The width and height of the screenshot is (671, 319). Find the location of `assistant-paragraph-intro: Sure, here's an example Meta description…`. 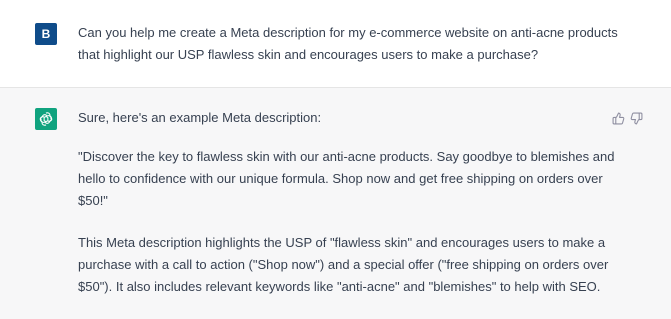

assistant-paragraph-intro: Sure, here's an example Meta description… is located at coordinates (200, 117).